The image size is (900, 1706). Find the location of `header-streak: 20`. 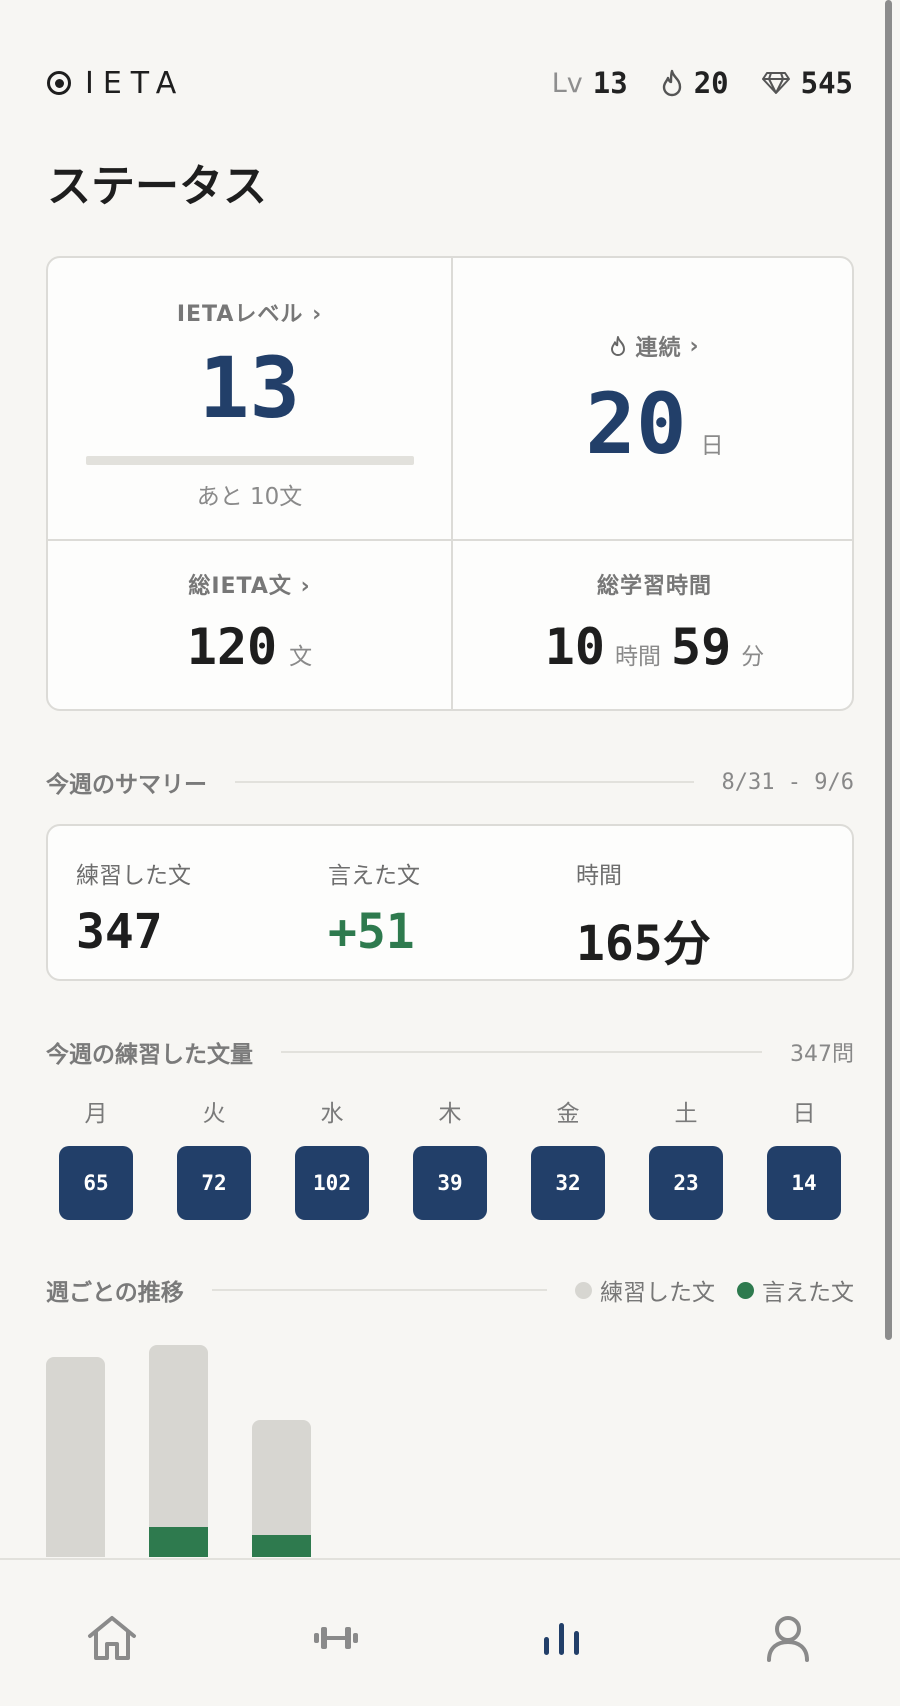

header-streak: 20 is located at coordinates (694, 83).